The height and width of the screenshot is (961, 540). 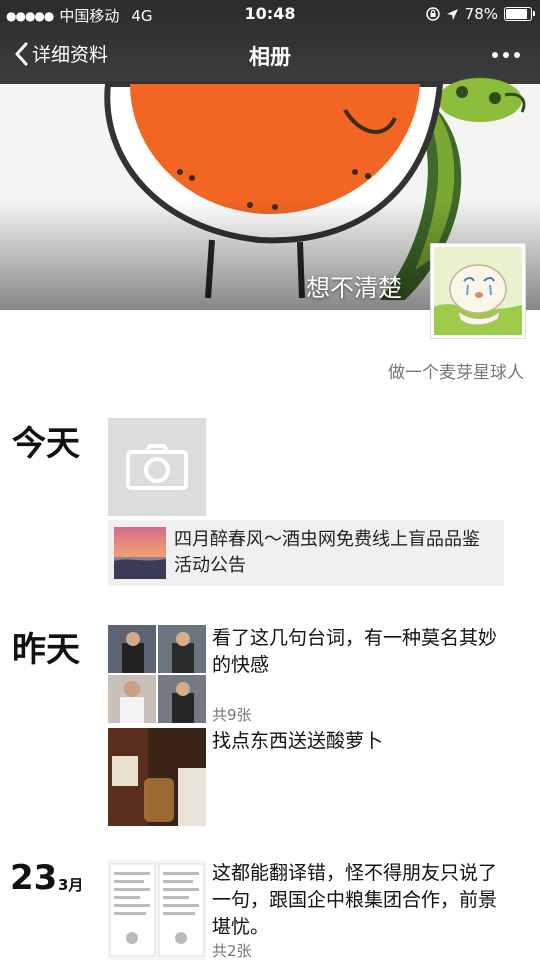 What do you see at coordinates (327, 552) in the screenshot?
I see `share-title: 四月醉春风～酒虫网免费线上盲品品鉴活动公告` at bounding box center [327, 552].